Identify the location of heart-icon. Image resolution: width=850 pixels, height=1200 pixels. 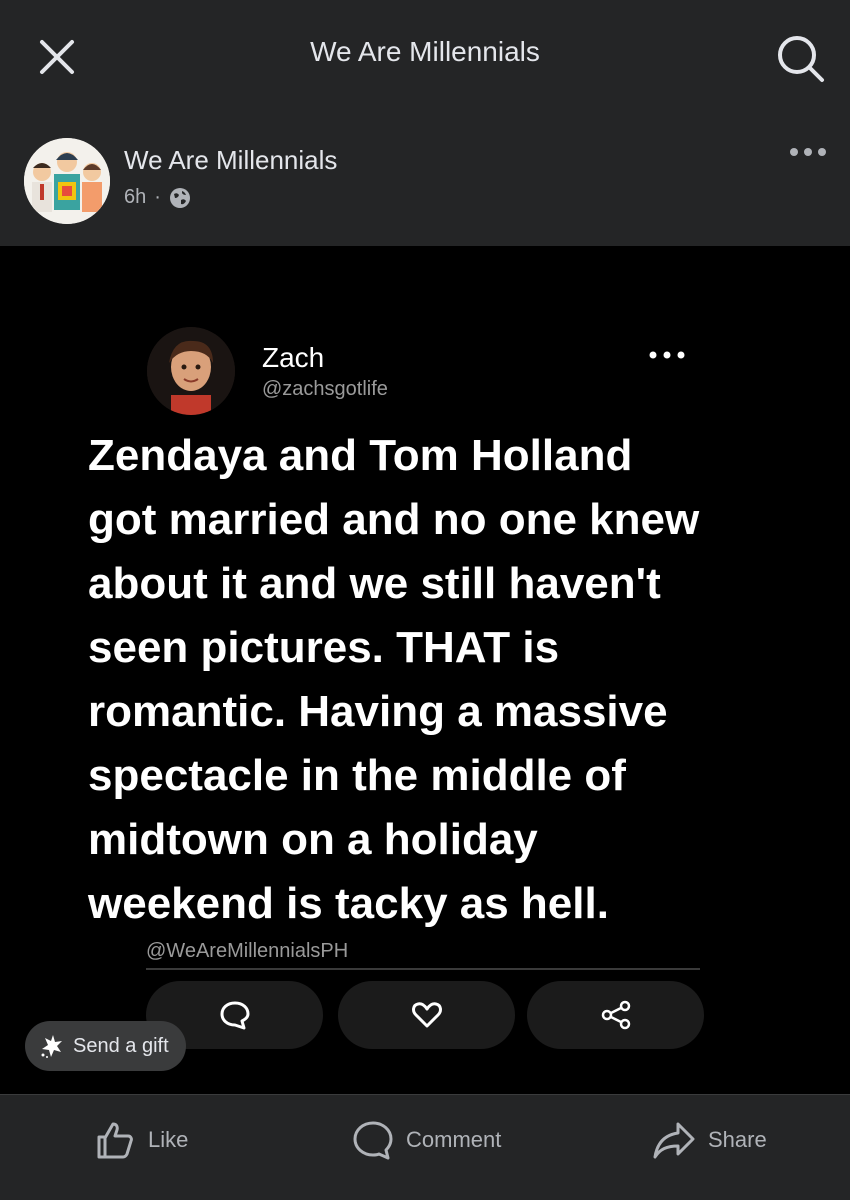
(426, 1015).